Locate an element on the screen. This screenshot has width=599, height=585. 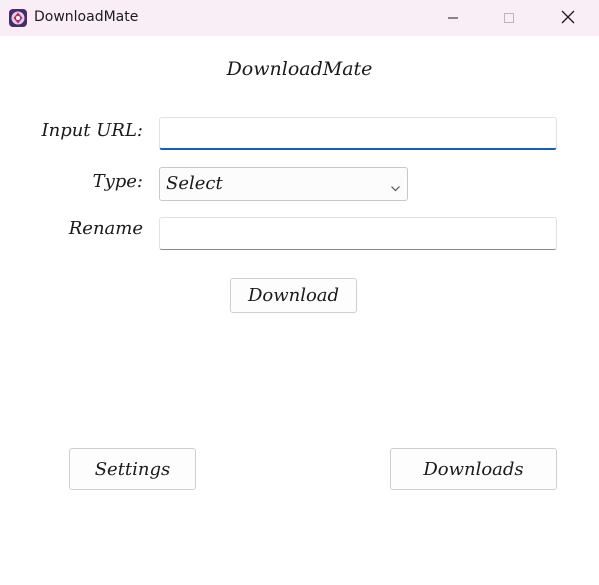
app-heading: DownloadMate is located at coordinates (299, 69).